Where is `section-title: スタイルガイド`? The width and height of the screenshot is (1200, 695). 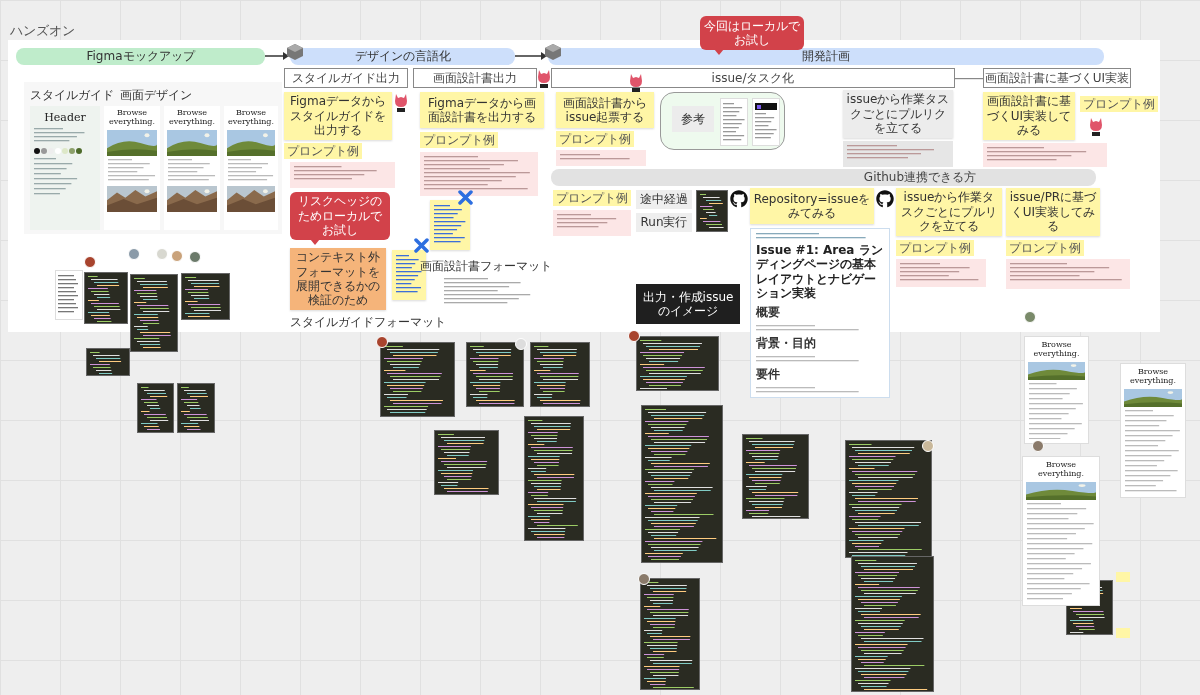
section-title: スタイルガイド is located at coordinates (72, 95).